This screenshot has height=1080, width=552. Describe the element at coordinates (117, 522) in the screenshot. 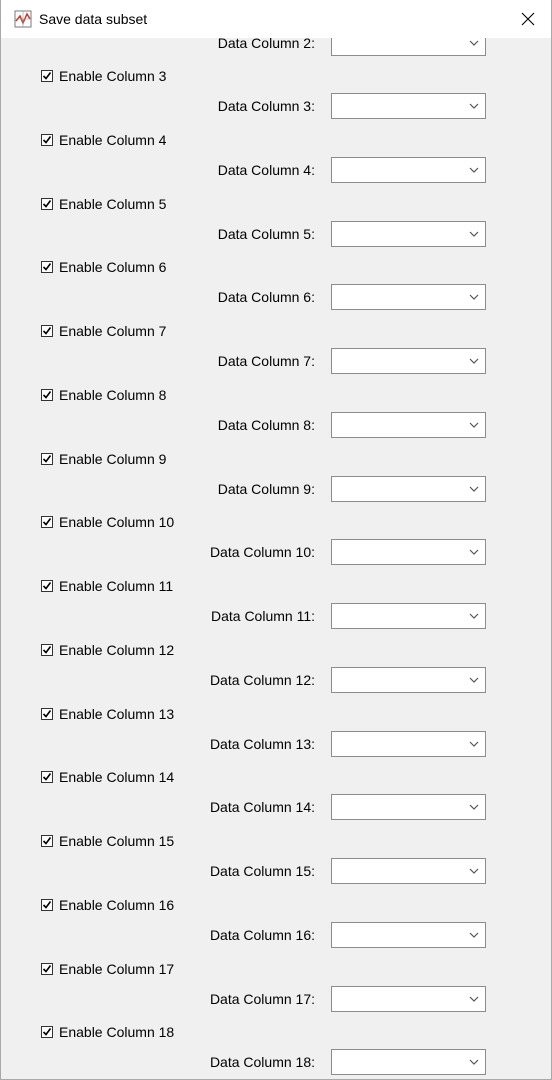

I see `enable-column-label: Enable Column 10` at that location.